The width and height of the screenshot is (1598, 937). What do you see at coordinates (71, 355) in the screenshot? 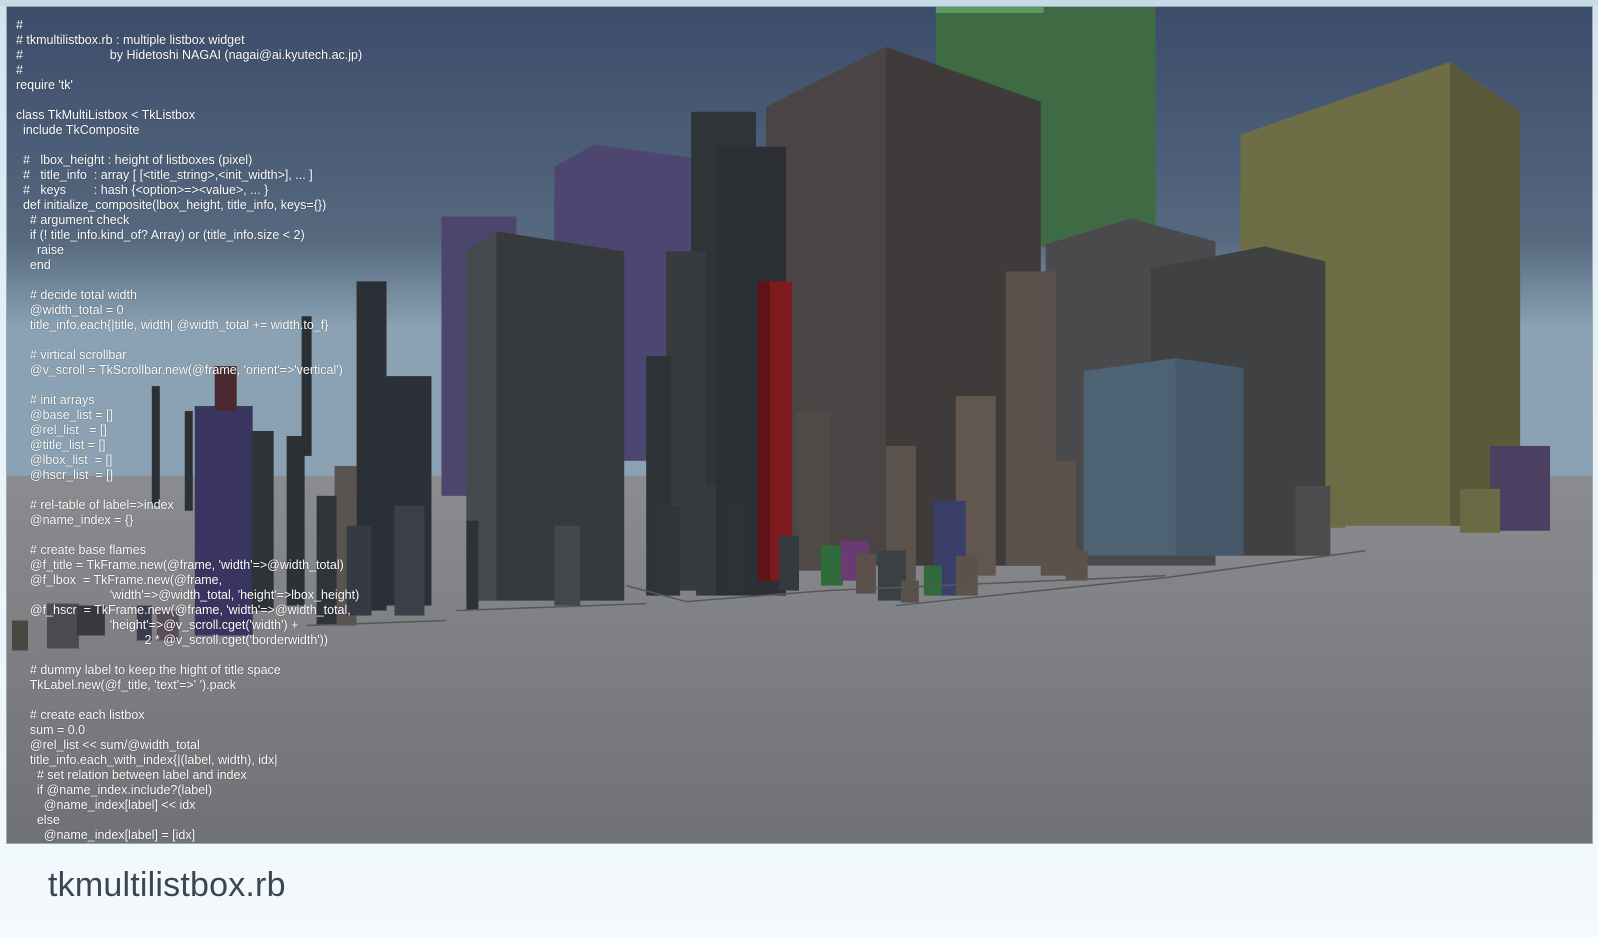
I see `code-line: # virtical scrollbar` at bounding box center [71, 355].